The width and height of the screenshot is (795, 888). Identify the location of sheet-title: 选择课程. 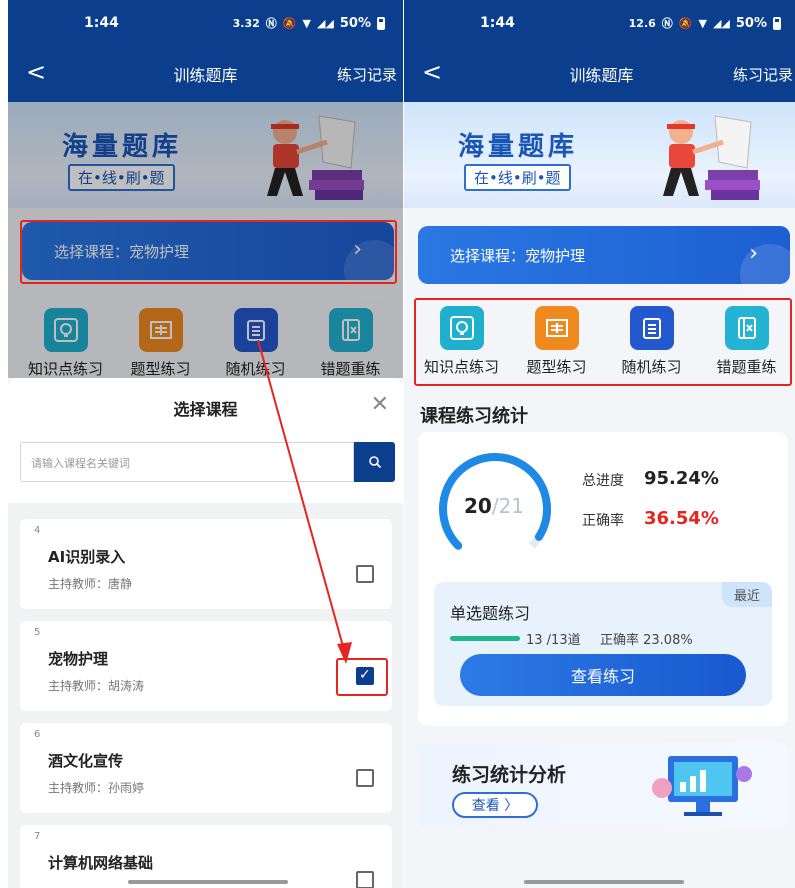
(205, 409).